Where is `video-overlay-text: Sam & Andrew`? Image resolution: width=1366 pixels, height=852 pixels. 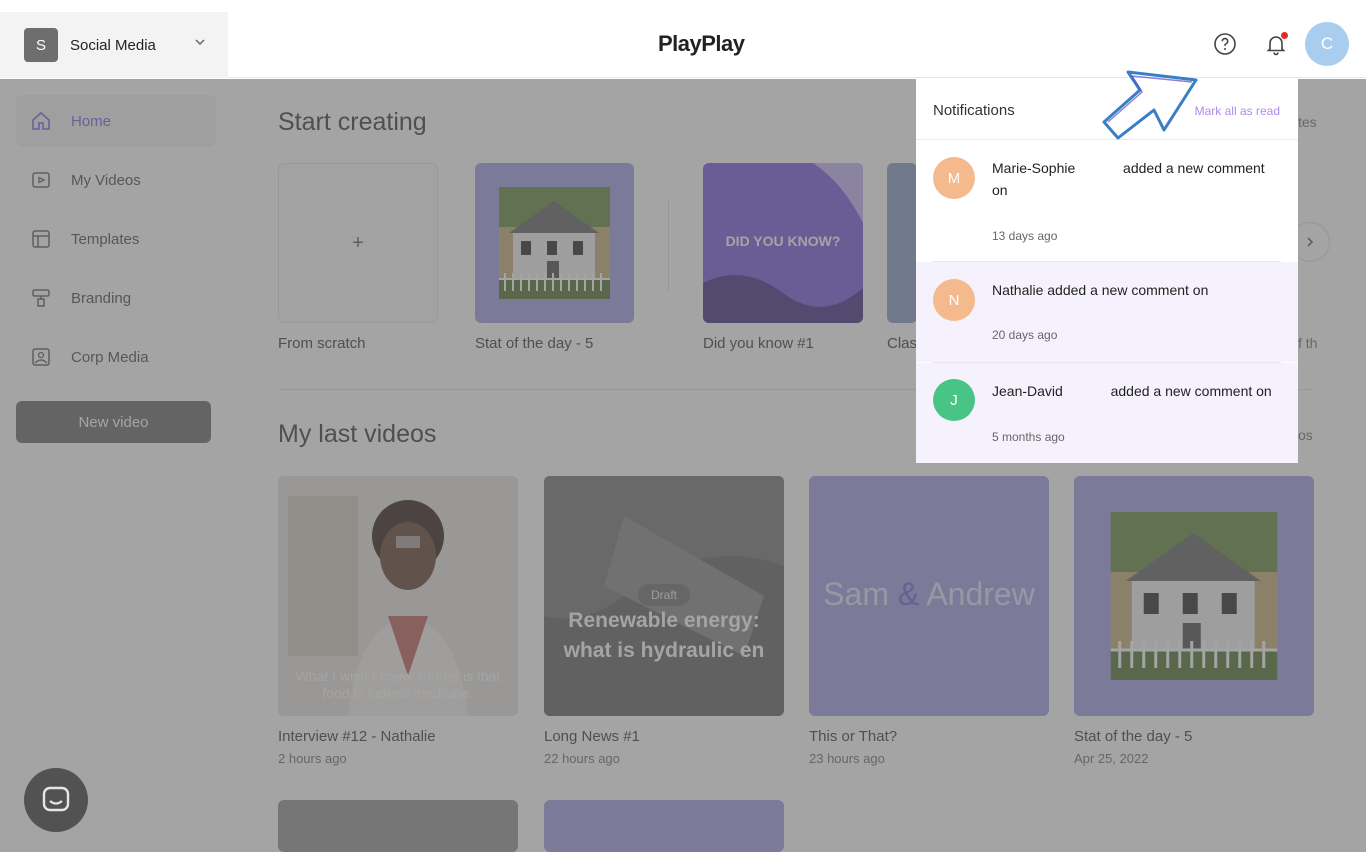
video-overlay-text: Sam & Andrew is located at coordinates (929, 594).